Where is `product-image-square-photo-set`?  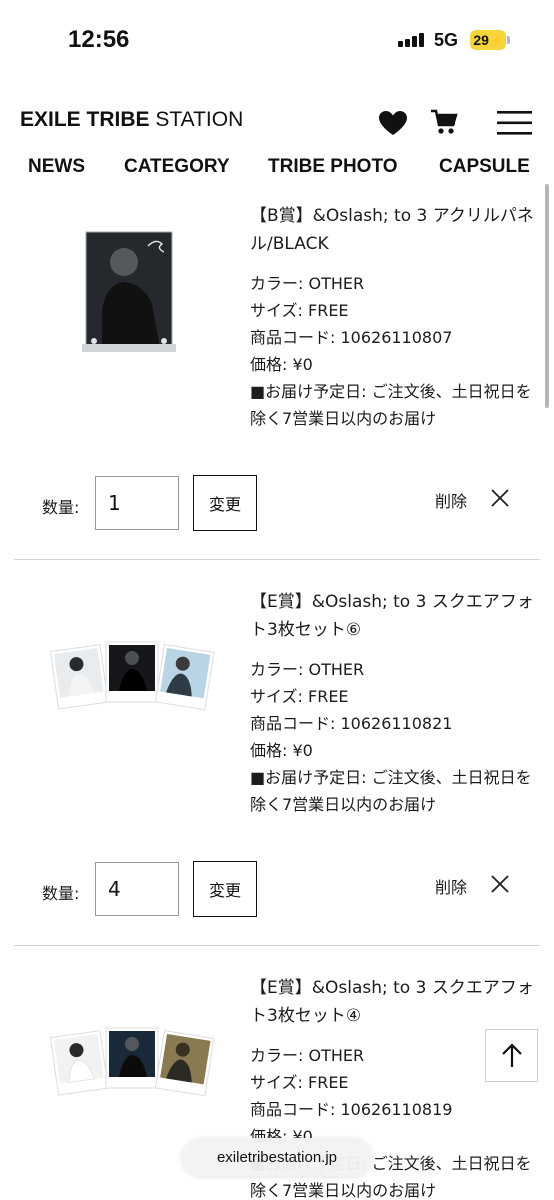
product-image-square-photo-set is located at coordinates (133, 700).